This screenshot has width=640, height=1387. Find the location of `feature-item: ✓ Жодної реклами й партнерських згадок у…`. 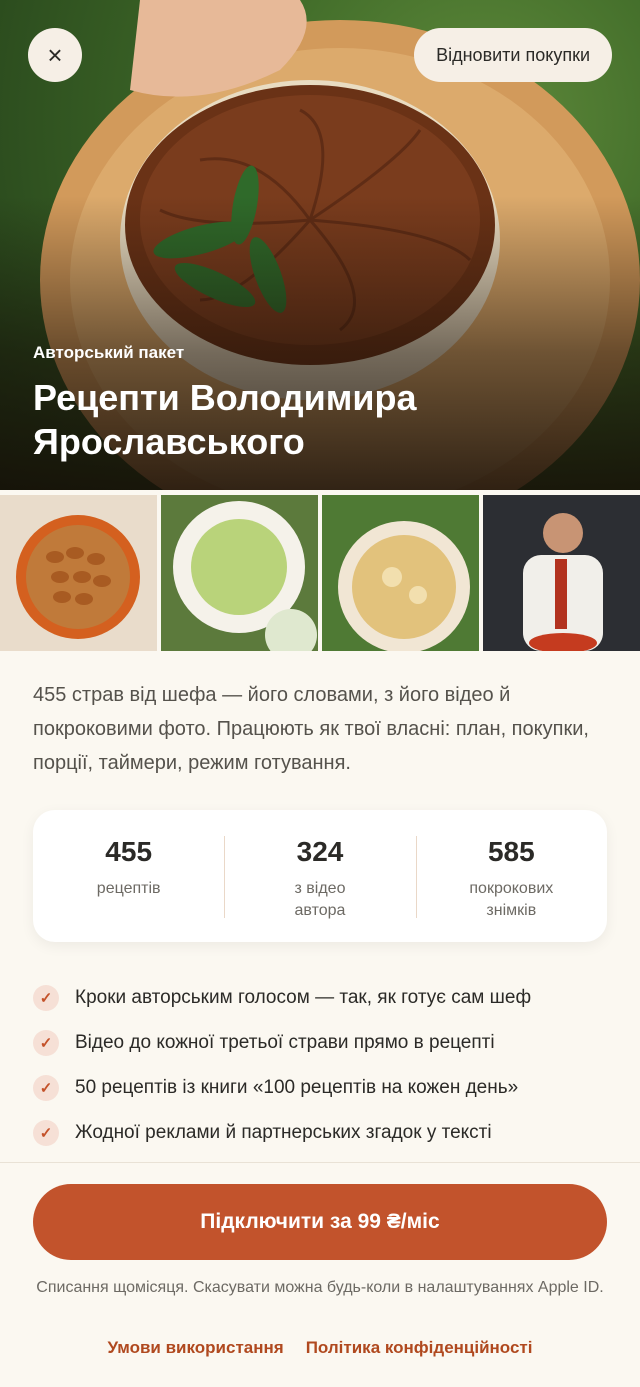

feature-item: ✓ Жодної реклами й партнерських згадок у… is located at coordinates (328, 1132).